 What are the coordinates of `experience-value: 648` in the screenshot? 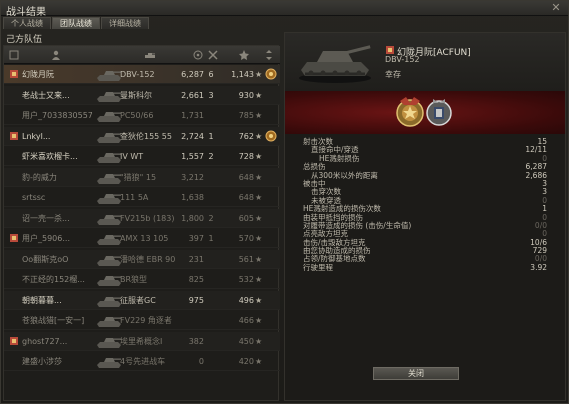 It's located at (246, 177).